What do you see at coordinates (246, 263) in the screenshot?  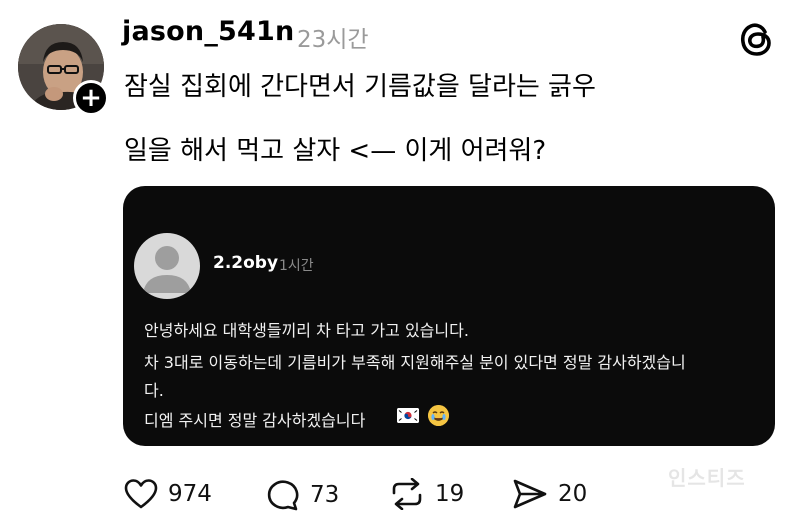 I see `embed-username: 2.2oby` at bounding box center [246, 263].